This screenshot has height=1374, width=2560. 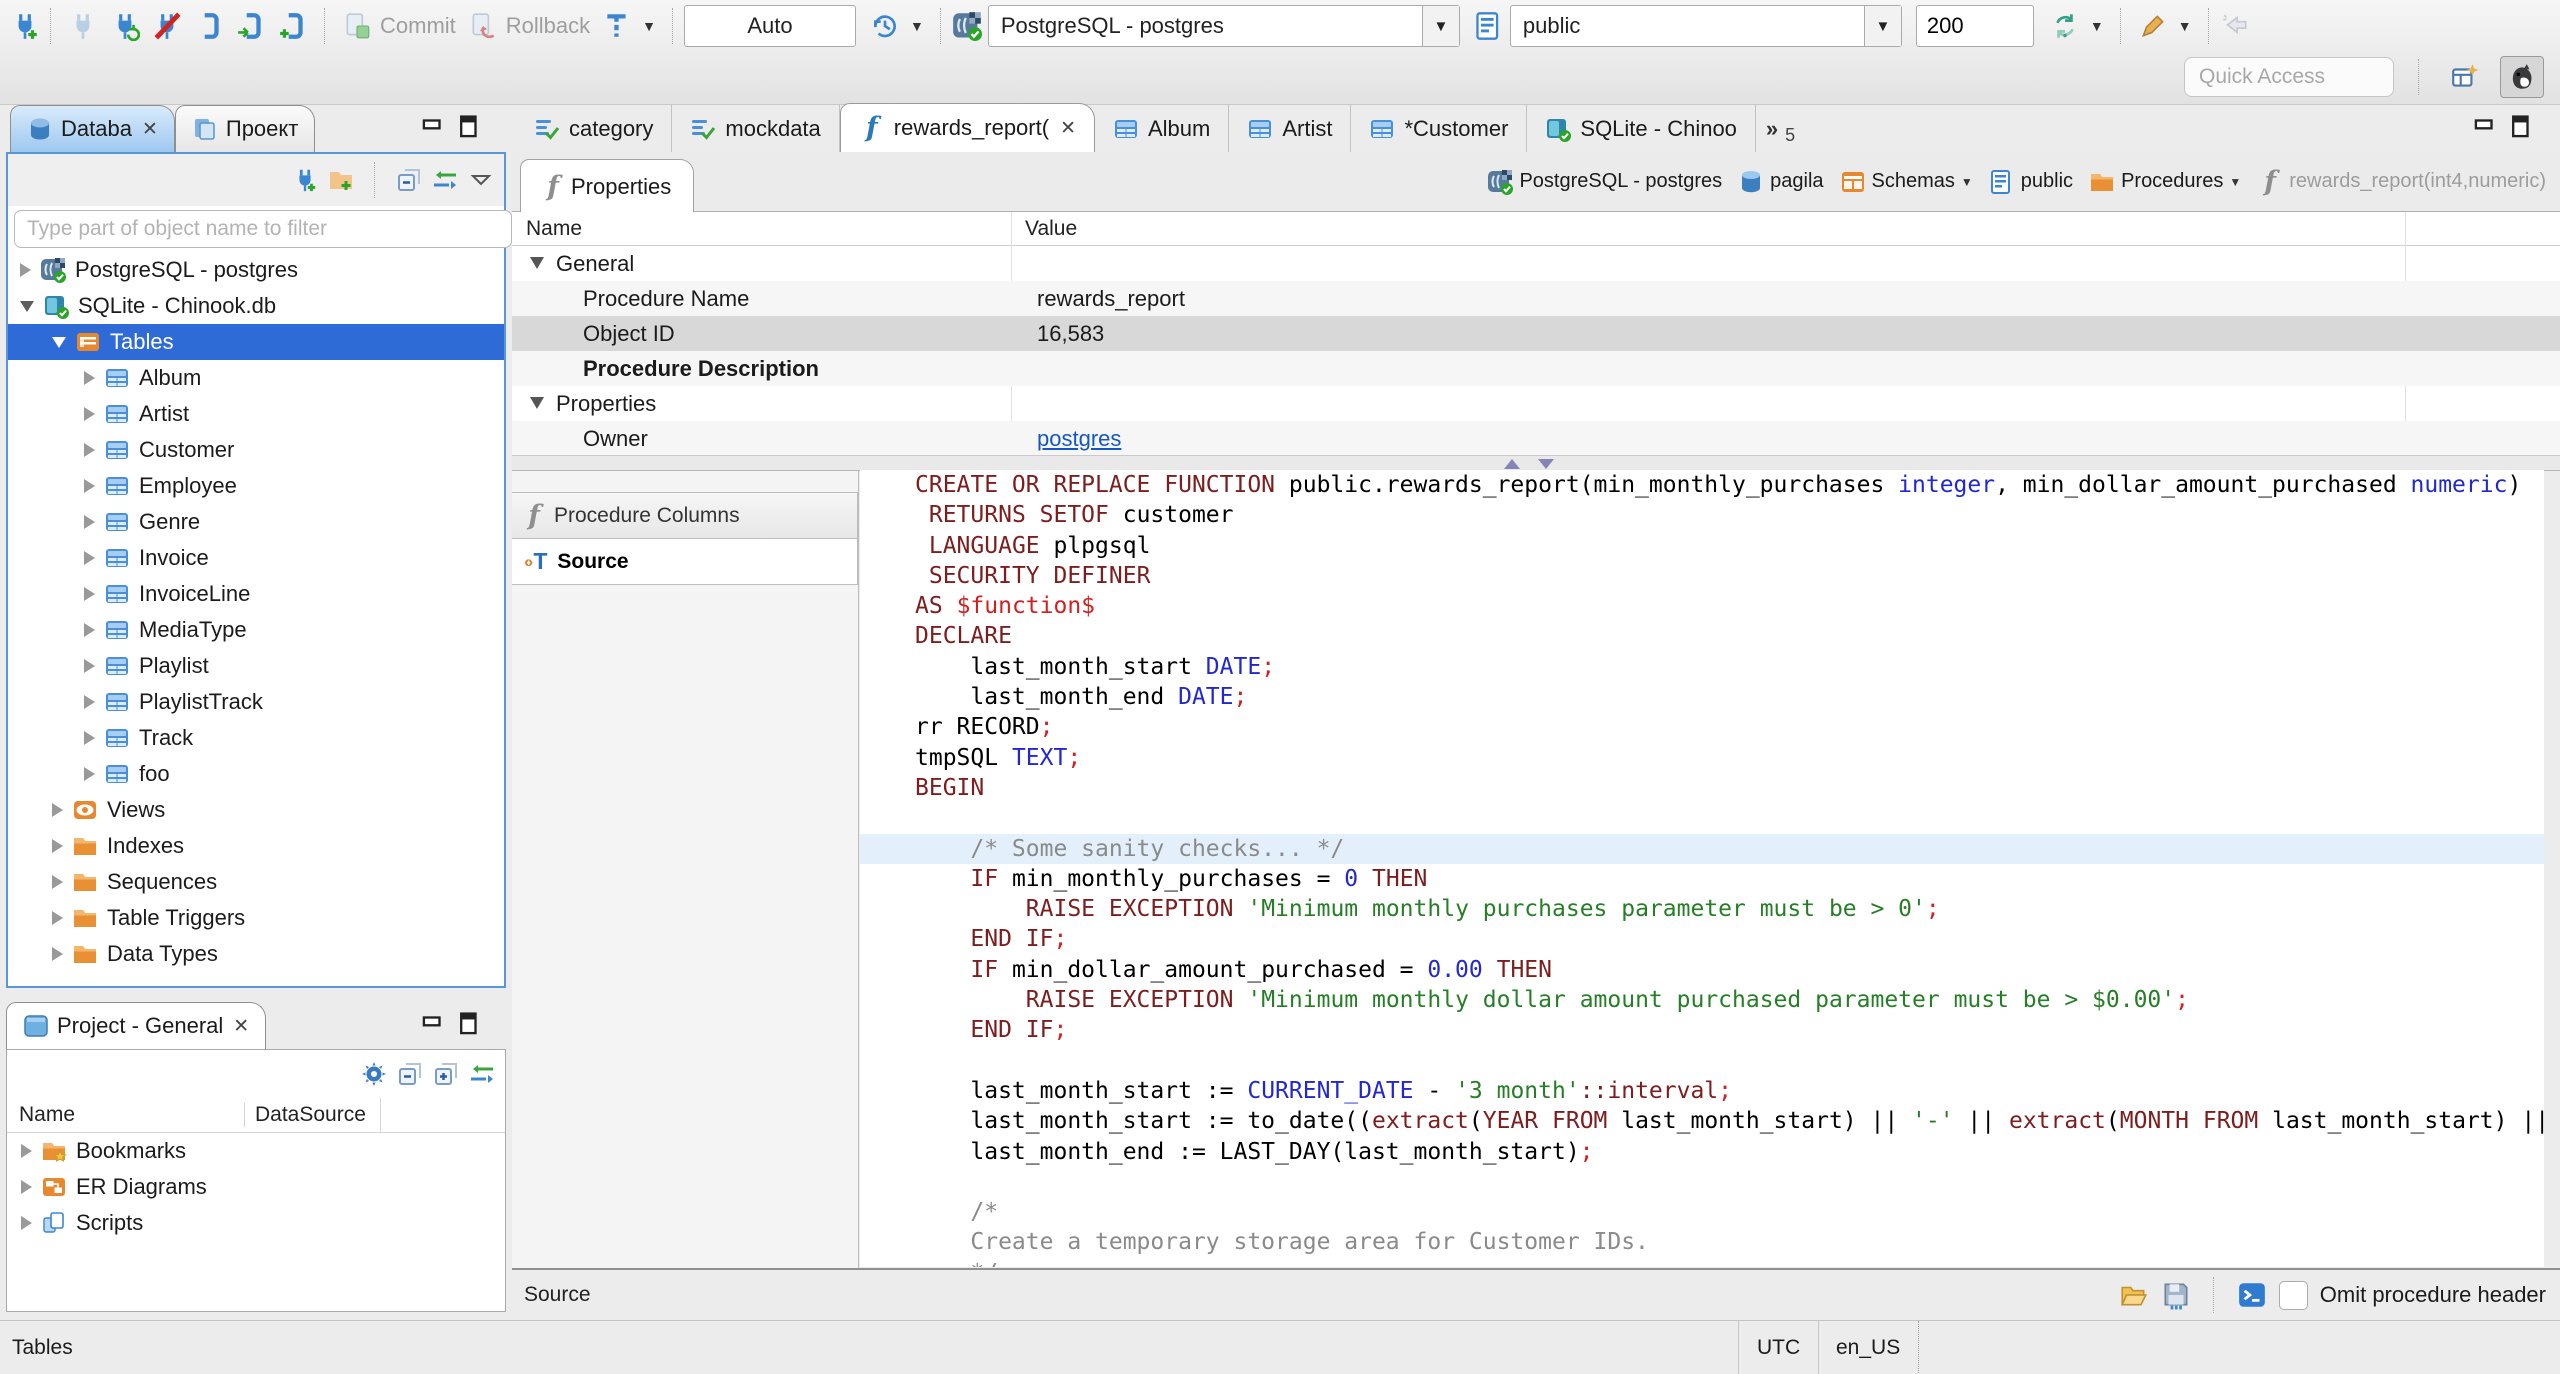 I want to click on breadcrumb-item-schemas: Schemas ▼, so click(x=1906, y=182).